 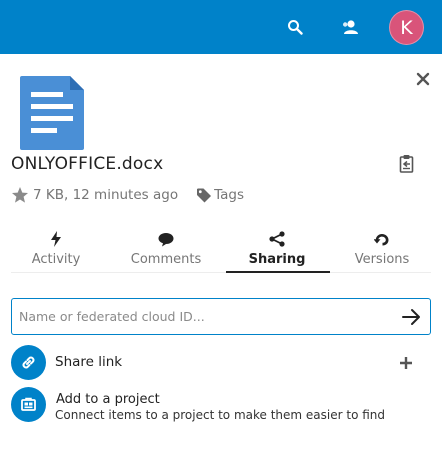 I want to click on share-search, so click(x=221, y=316).